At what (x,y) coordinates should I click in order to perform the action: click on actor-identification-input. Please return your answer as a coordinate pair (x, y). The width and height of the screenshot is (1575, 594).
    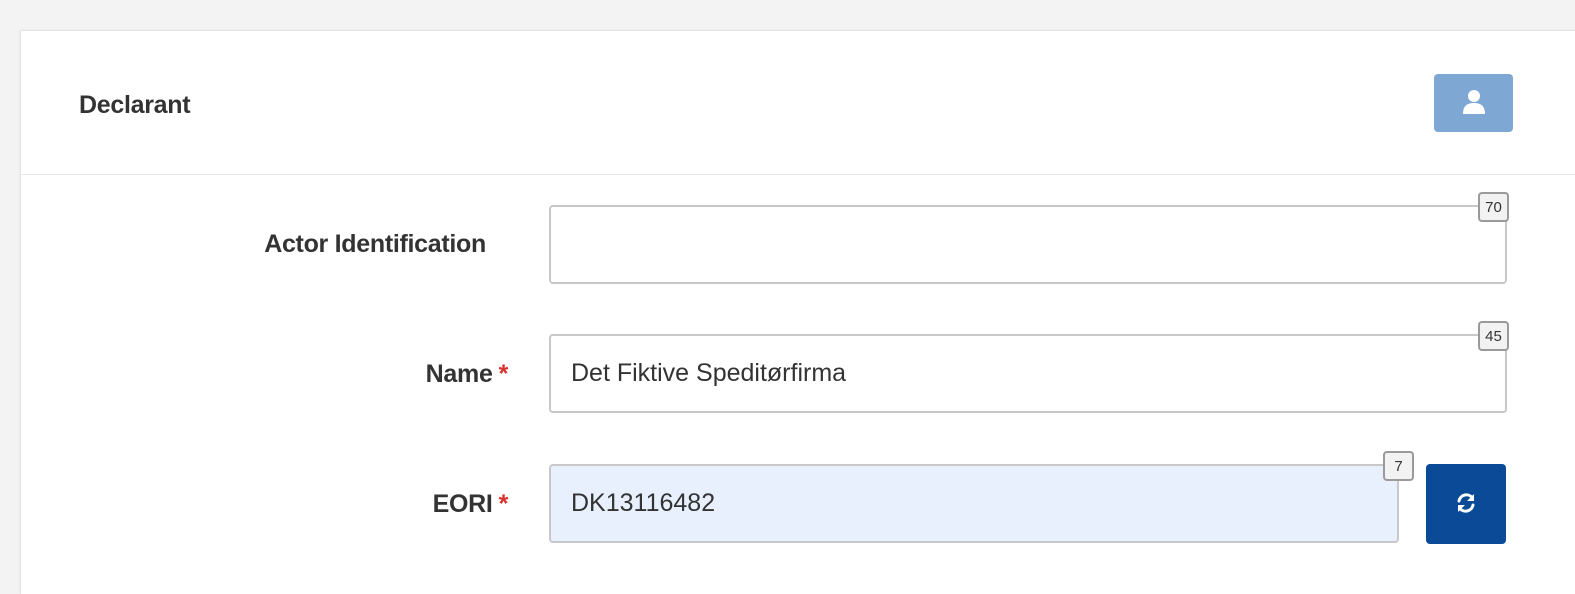
    Looking at the image, I should click on (1028, 244).